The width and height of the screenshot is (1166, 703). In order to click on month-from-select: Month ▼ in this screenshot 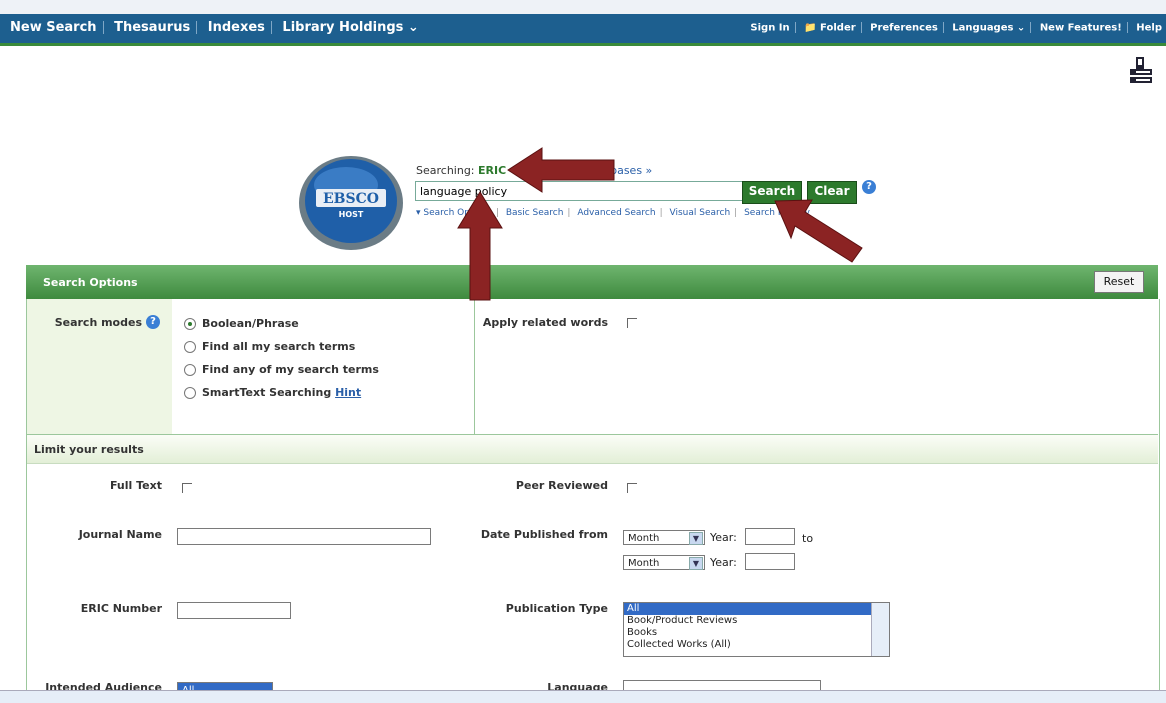, I will do `click(664, 537)`.